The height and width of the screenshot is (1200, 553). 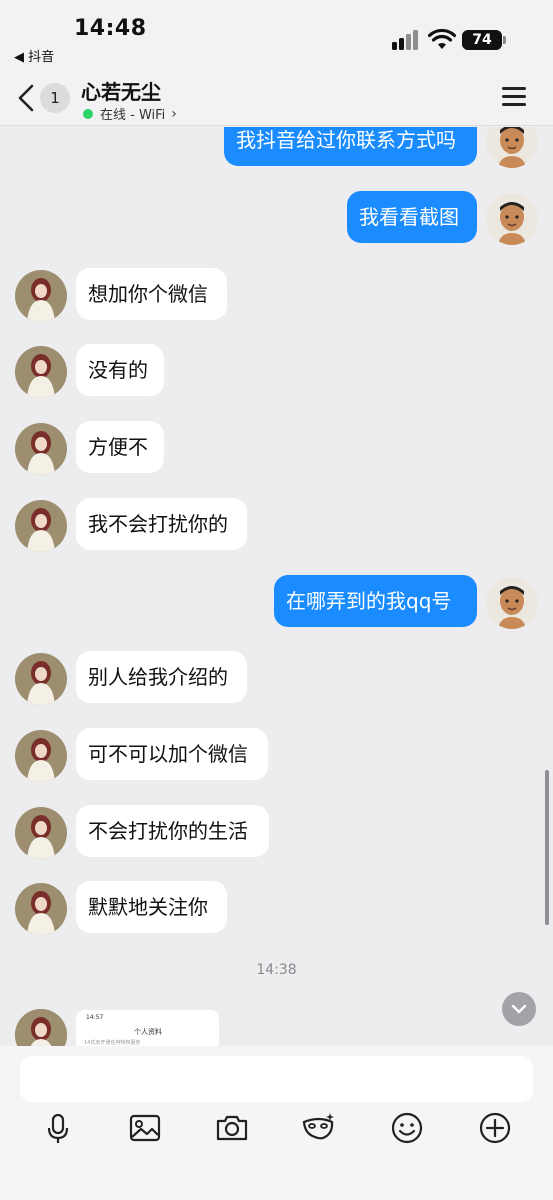 What do you see at coordinates (112, 1043) in the screenshot?
I see `thumb-subtitle: 14式未开通任何特权服务` at bounding box center [112, 1043].